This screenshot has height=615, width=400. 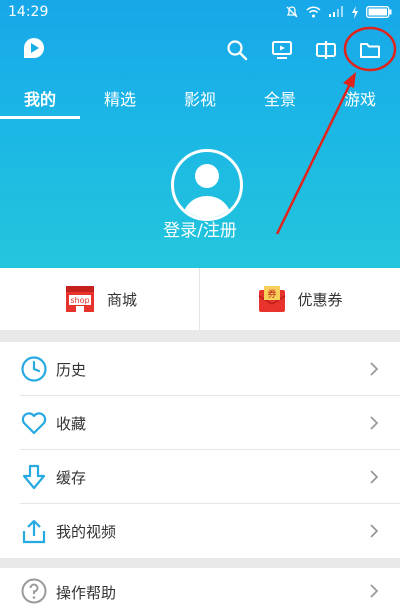 What do you see at coordinates (355, 12) in the screenshot?
I see `charging-icon` at bounding box center [355, 12].